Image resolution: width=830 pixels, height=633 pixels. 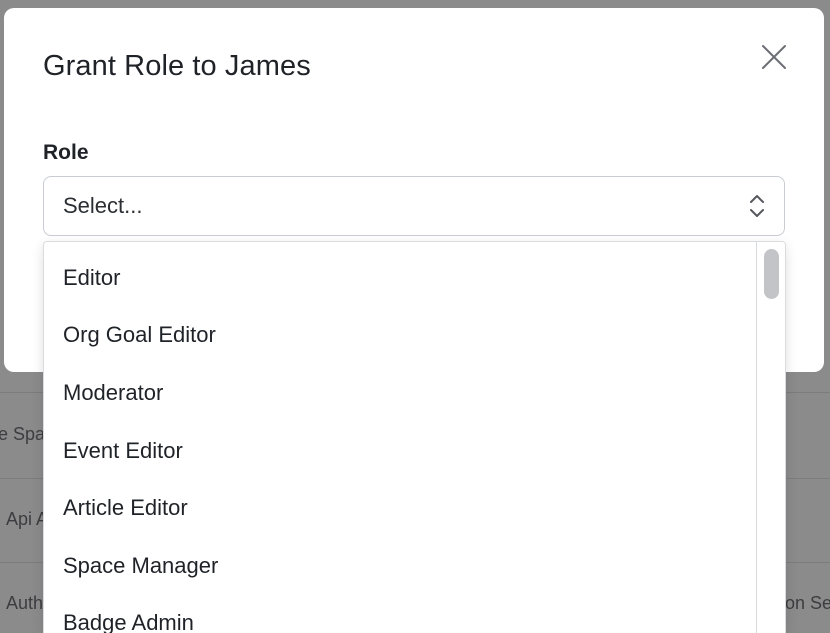 I want to click on role-option-article-editor: Article Editor, so click(x=400, y=508).